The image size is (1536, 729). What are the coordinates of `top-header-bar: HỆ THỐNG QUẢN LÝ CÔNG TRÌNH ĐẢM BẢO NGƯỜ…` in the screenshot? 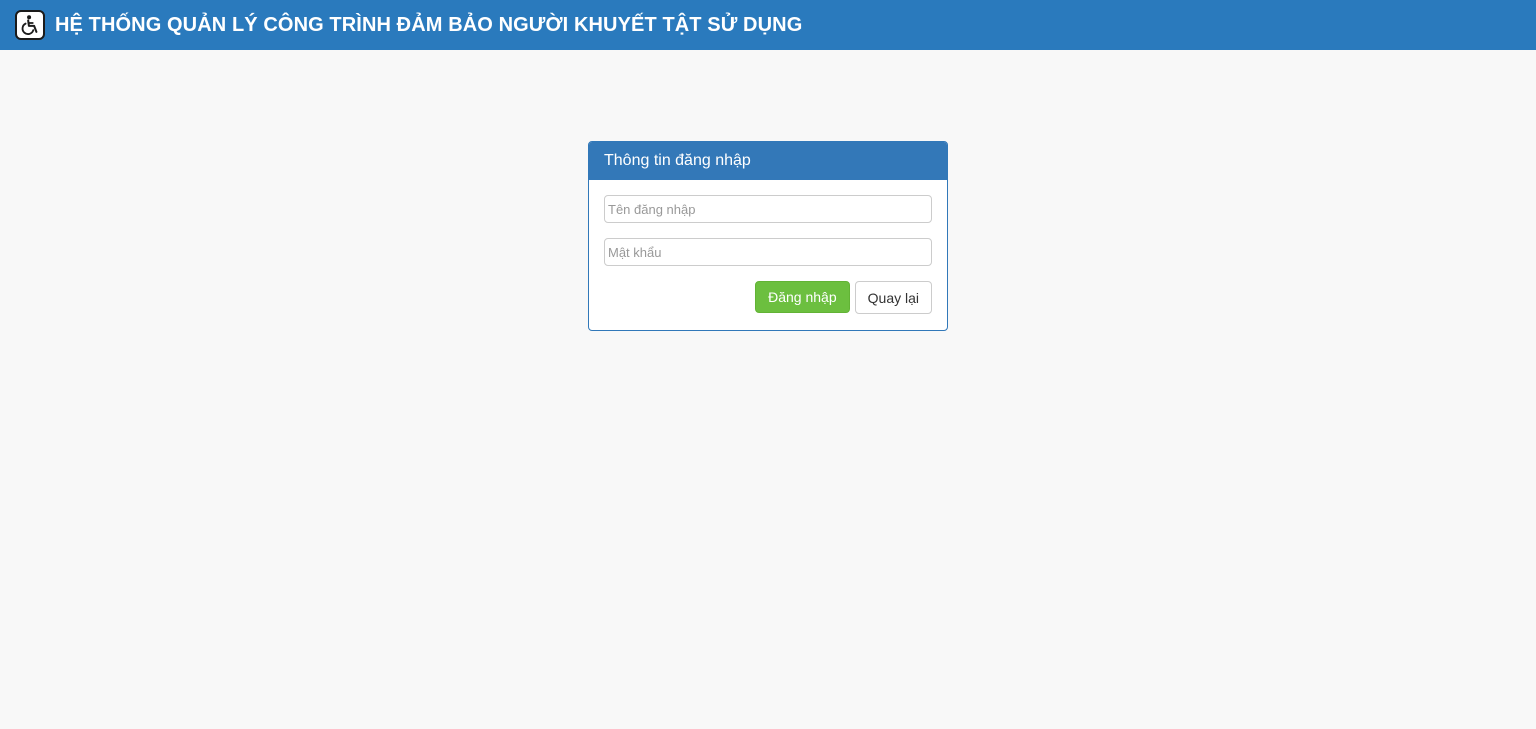 It's located at (768, 25).